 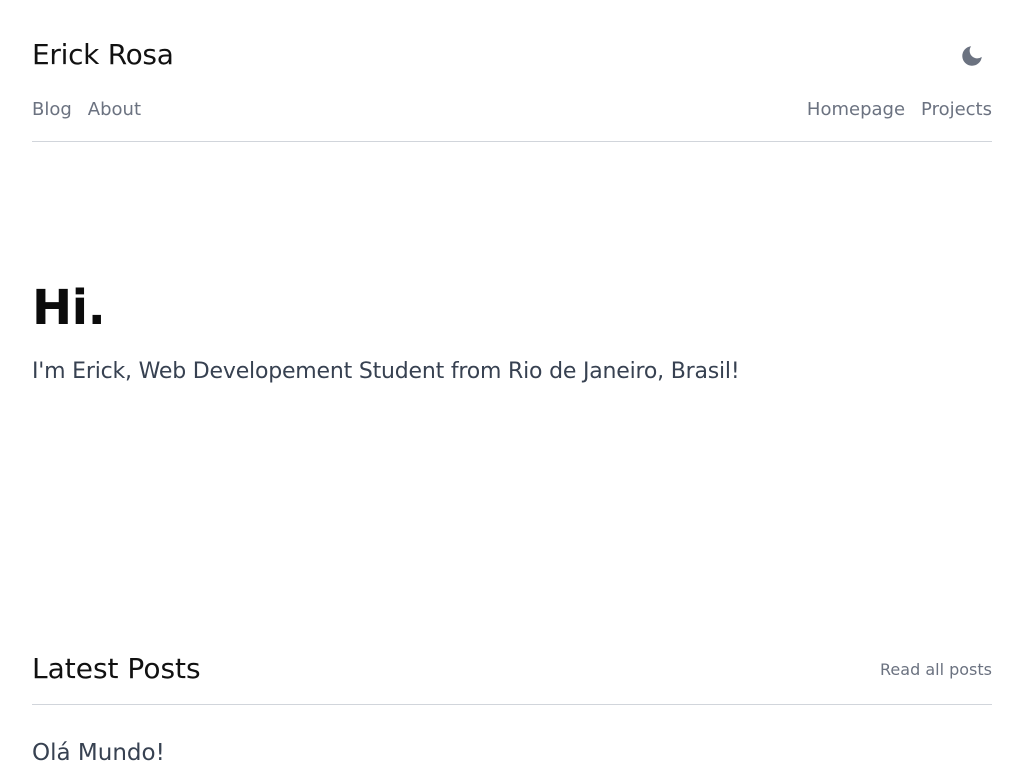 I want to click on post-title-link: Olá Mundo!, so click(x=98, y=753).